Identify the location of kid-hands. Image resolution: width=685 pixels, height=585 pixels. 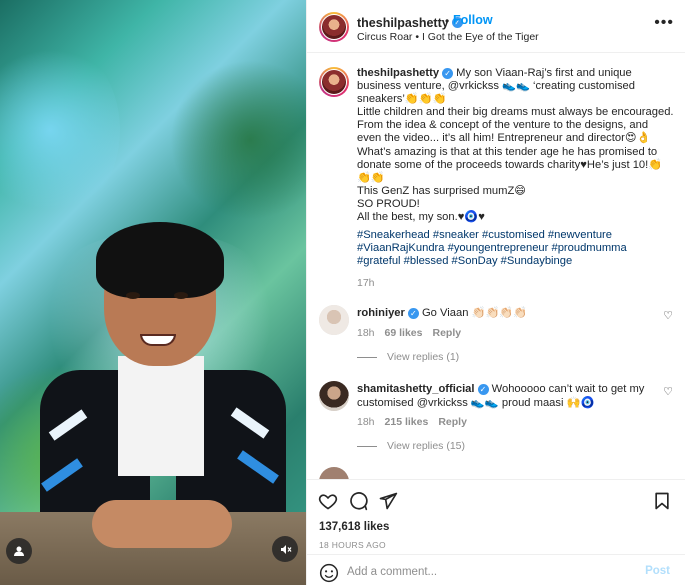
(162, 524).